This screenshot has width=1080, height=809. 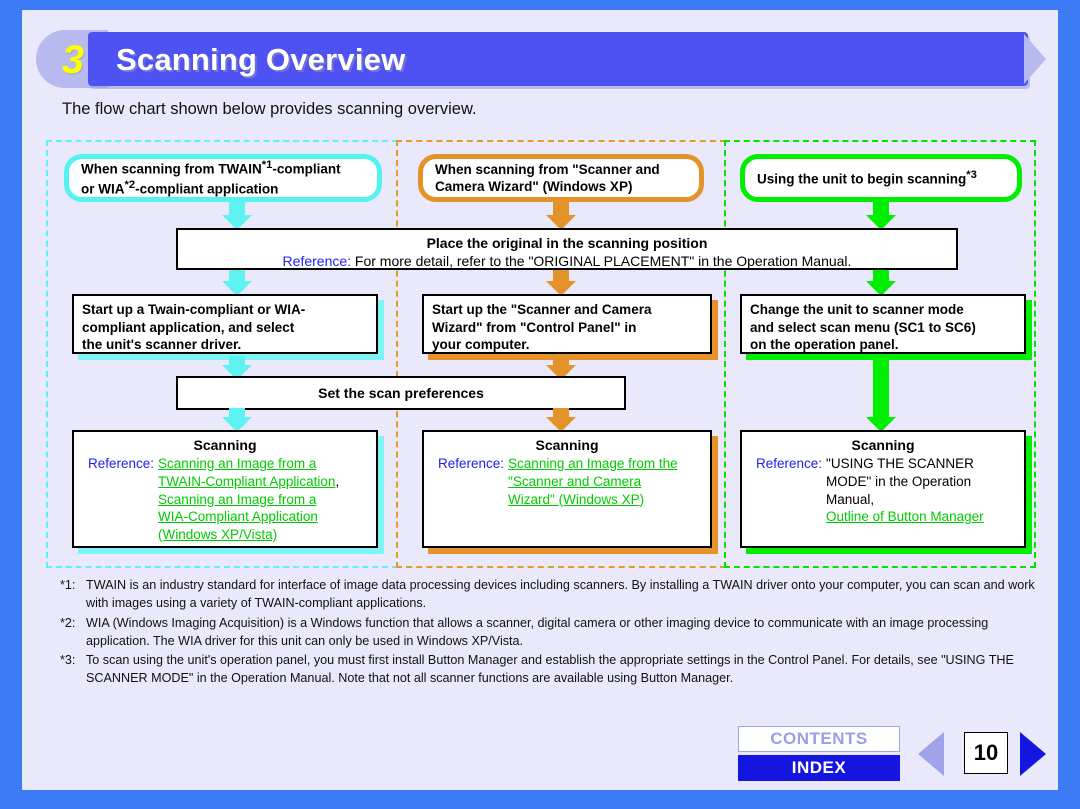 I want to click on scanning-box-wizard-reference-label: Reference:, so click(x=471, y=464).